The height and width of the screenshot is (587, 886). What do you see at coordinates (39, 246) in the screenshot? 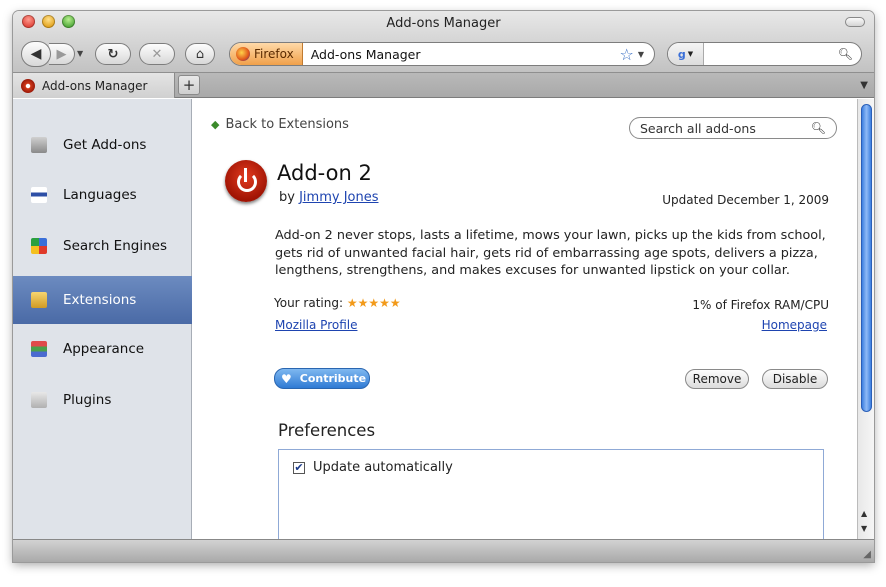
I see `search-engines-icon` at bounding box center [39, 246].